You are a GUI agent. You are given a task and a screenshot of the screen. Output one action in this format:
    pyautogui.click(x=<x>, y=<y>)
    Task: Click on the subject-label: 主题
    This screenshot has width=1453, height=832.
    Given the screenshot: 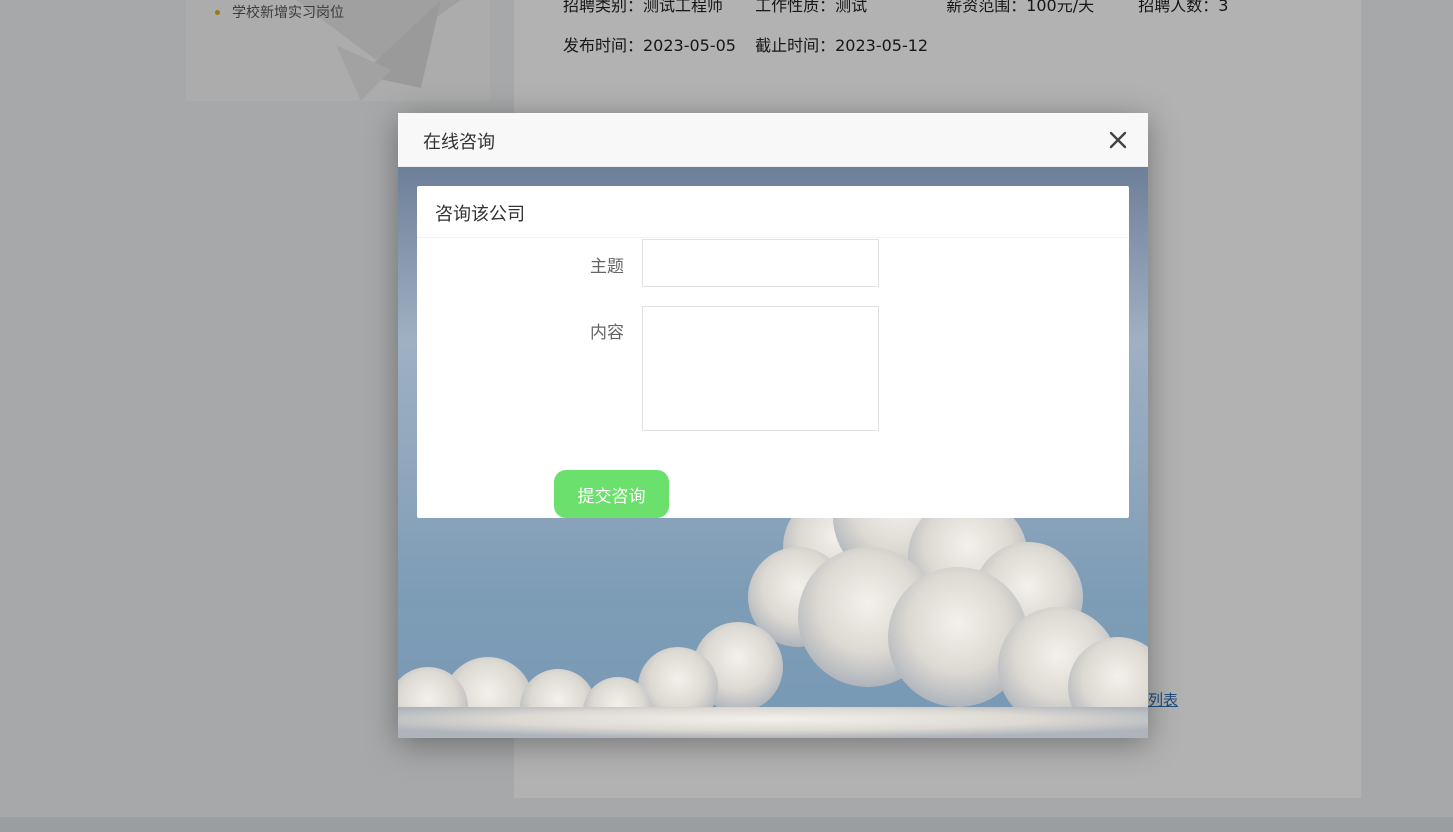 What is the action you would take?
    pyautogui.click(x=607, y=267)
    